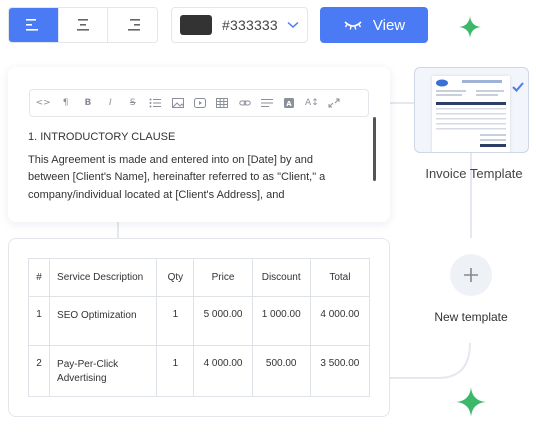 This screenshot has height=439, width=536. Describe the element at coordinates (340, 321) in the screenshot. I see `cell-total: 4 000.00` at that location.